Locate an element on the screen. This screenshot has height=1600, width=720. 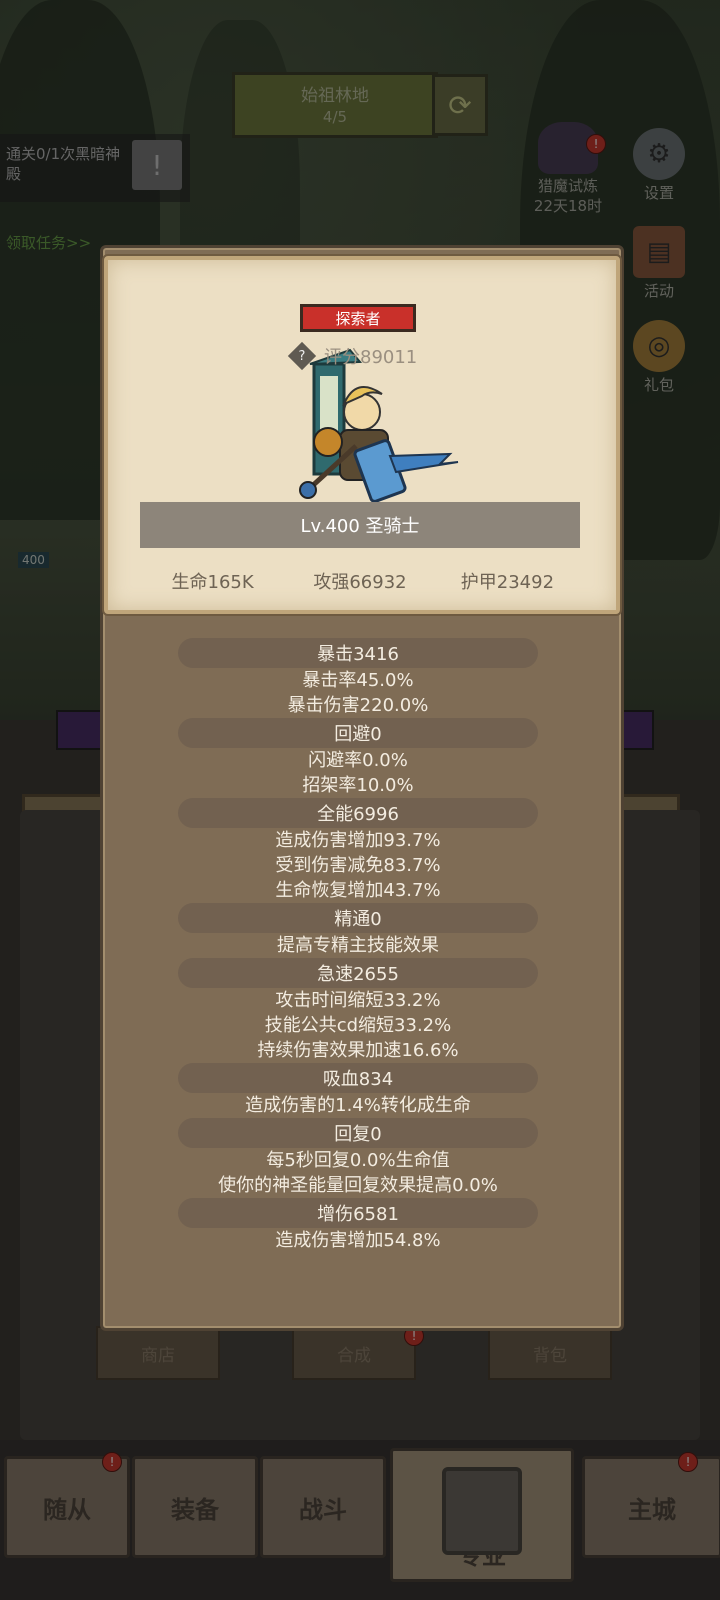
stat-detail: 暴击伤害220.0% is located at coordinates (358, 705).